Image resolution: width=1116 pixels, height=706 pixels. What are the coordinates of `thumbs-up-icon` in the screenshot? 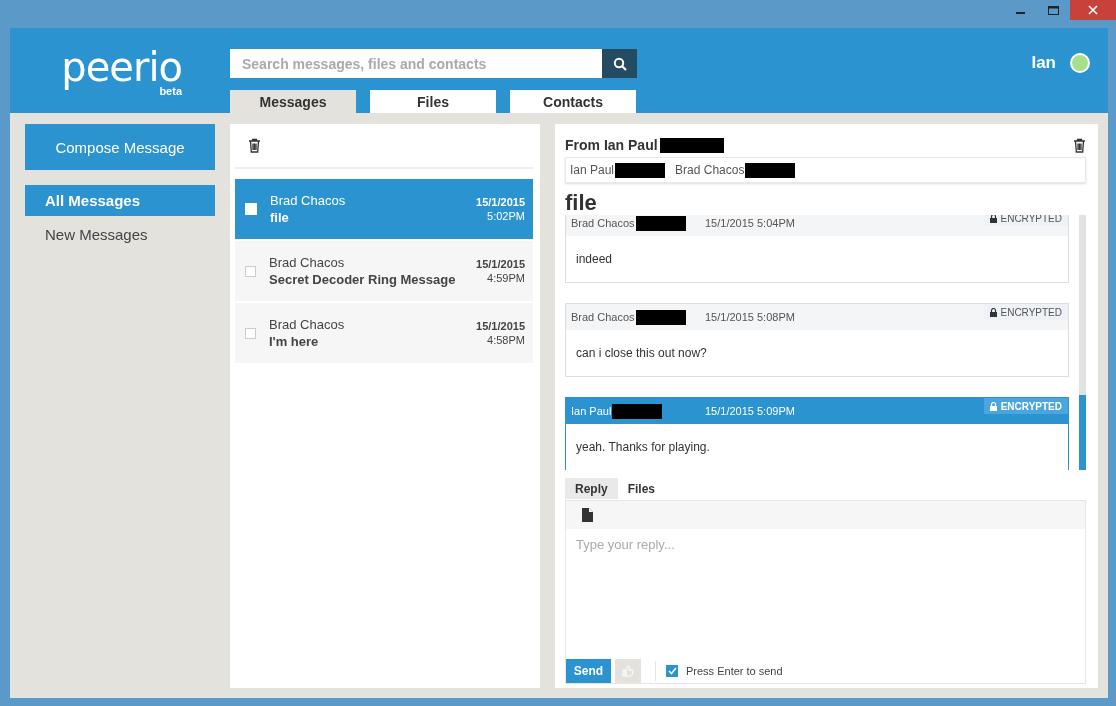 It's located at (628, 671).